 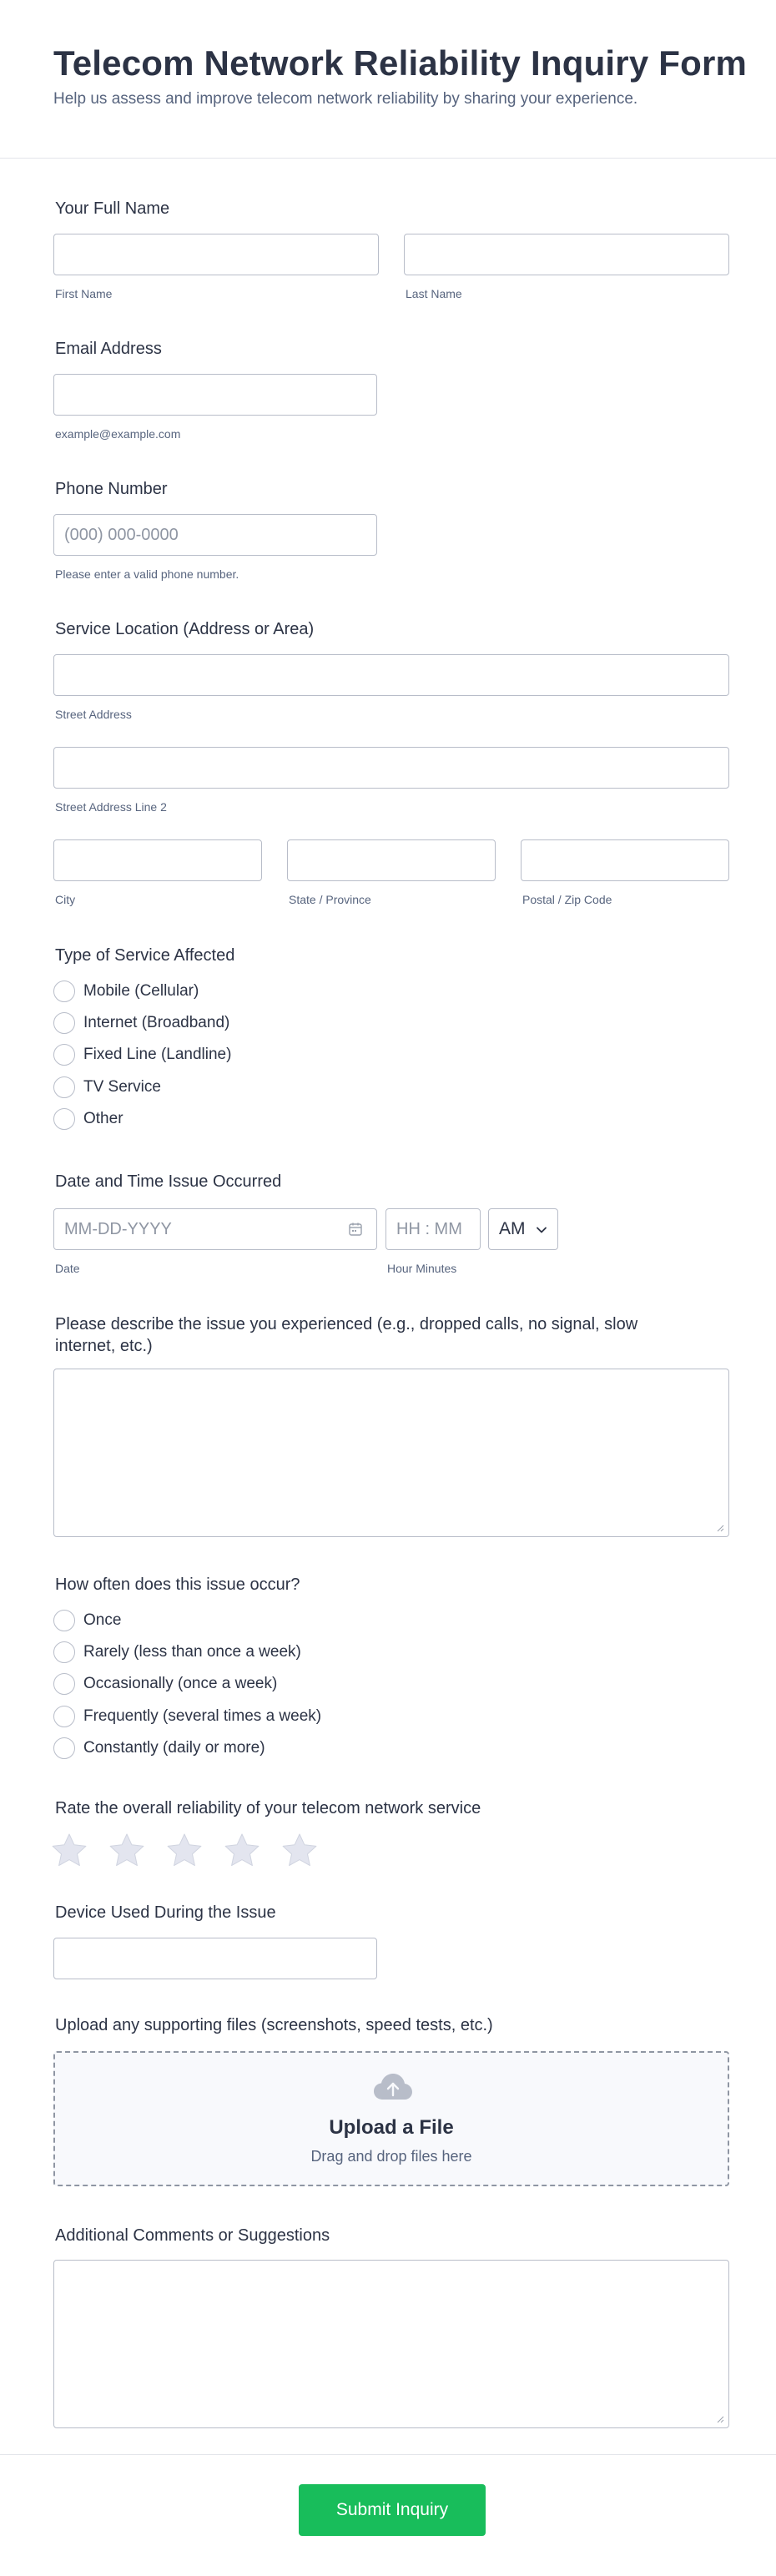 I want to click on ampm-select: AM, so click(x=523, y=1229).